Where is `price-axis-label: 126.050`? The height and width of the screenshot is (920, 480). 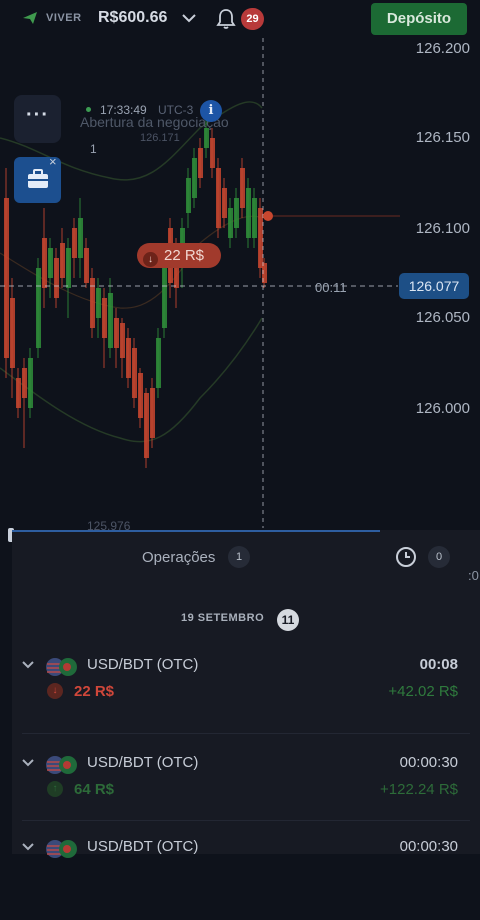 price-axis-label: 126.050 is located at coordinates (442, 317).